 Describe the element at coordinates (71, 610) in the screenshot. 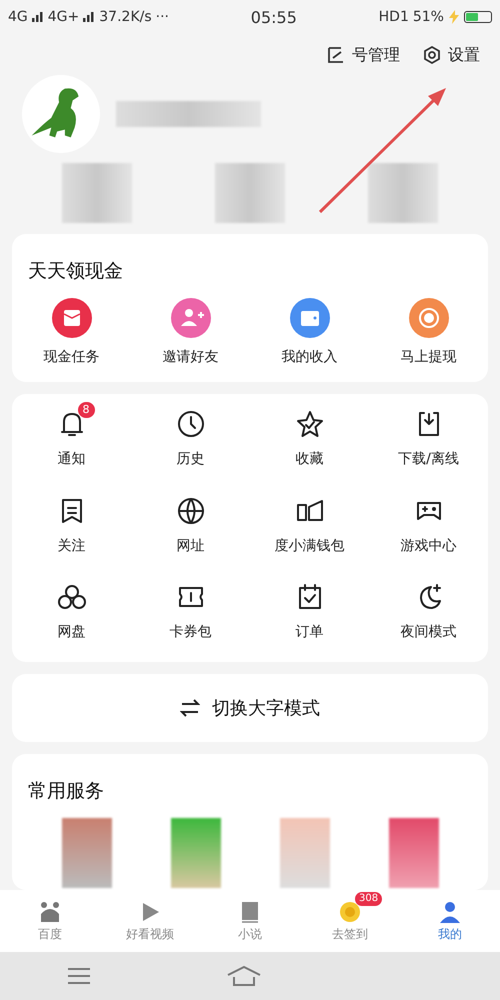

I see `tool-item: 网盘` at that location.